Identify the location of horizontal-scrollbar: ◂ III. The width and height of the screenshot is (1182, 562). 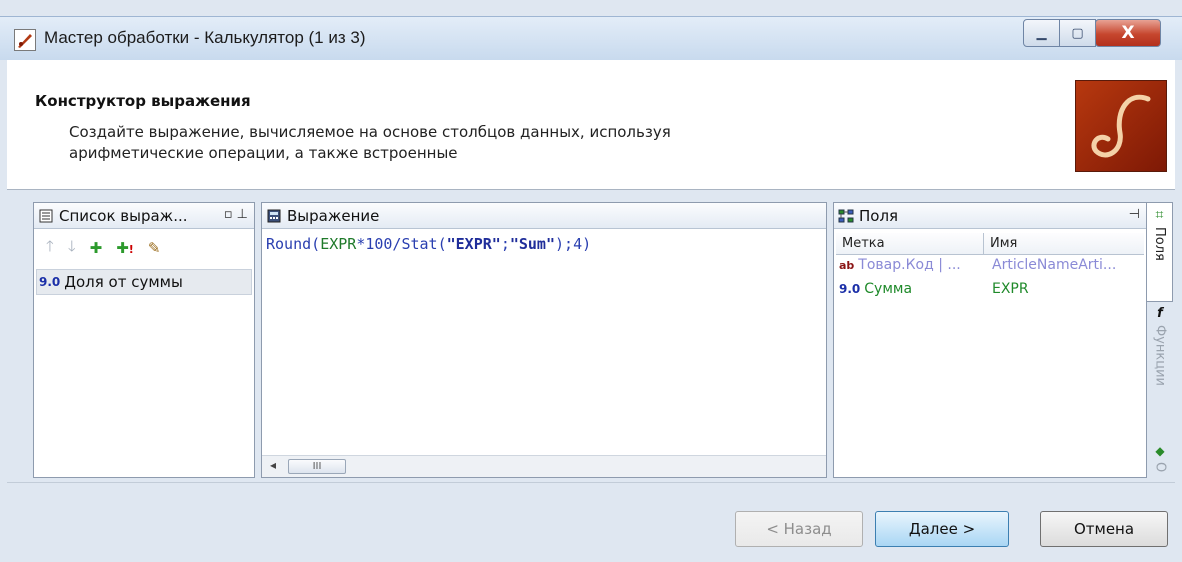
(544, 466).